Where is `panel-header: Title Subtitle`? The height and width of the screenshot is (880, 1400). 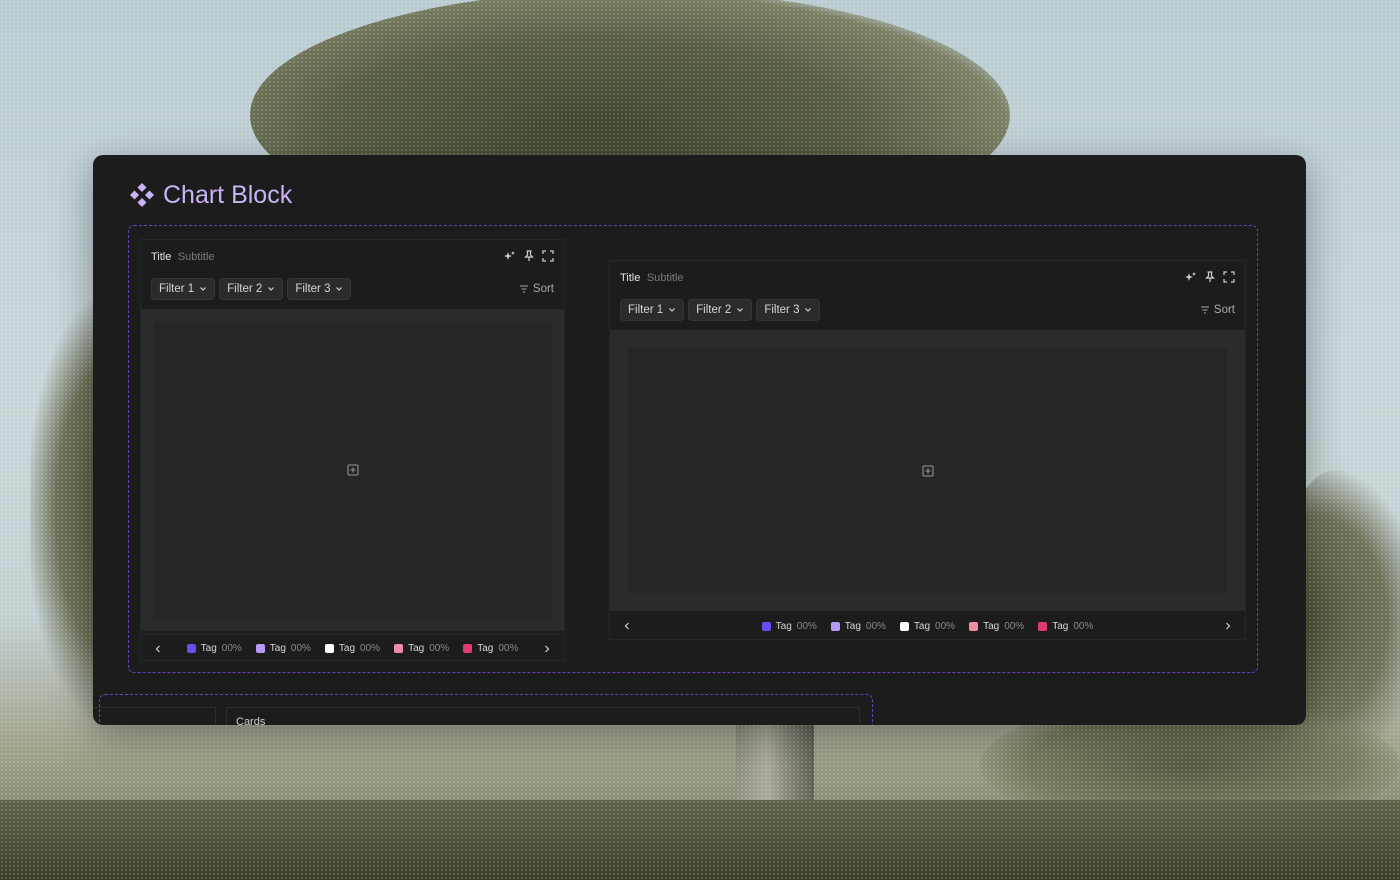 panel-header: Title Subtitle is located at coordinates (927, 277).